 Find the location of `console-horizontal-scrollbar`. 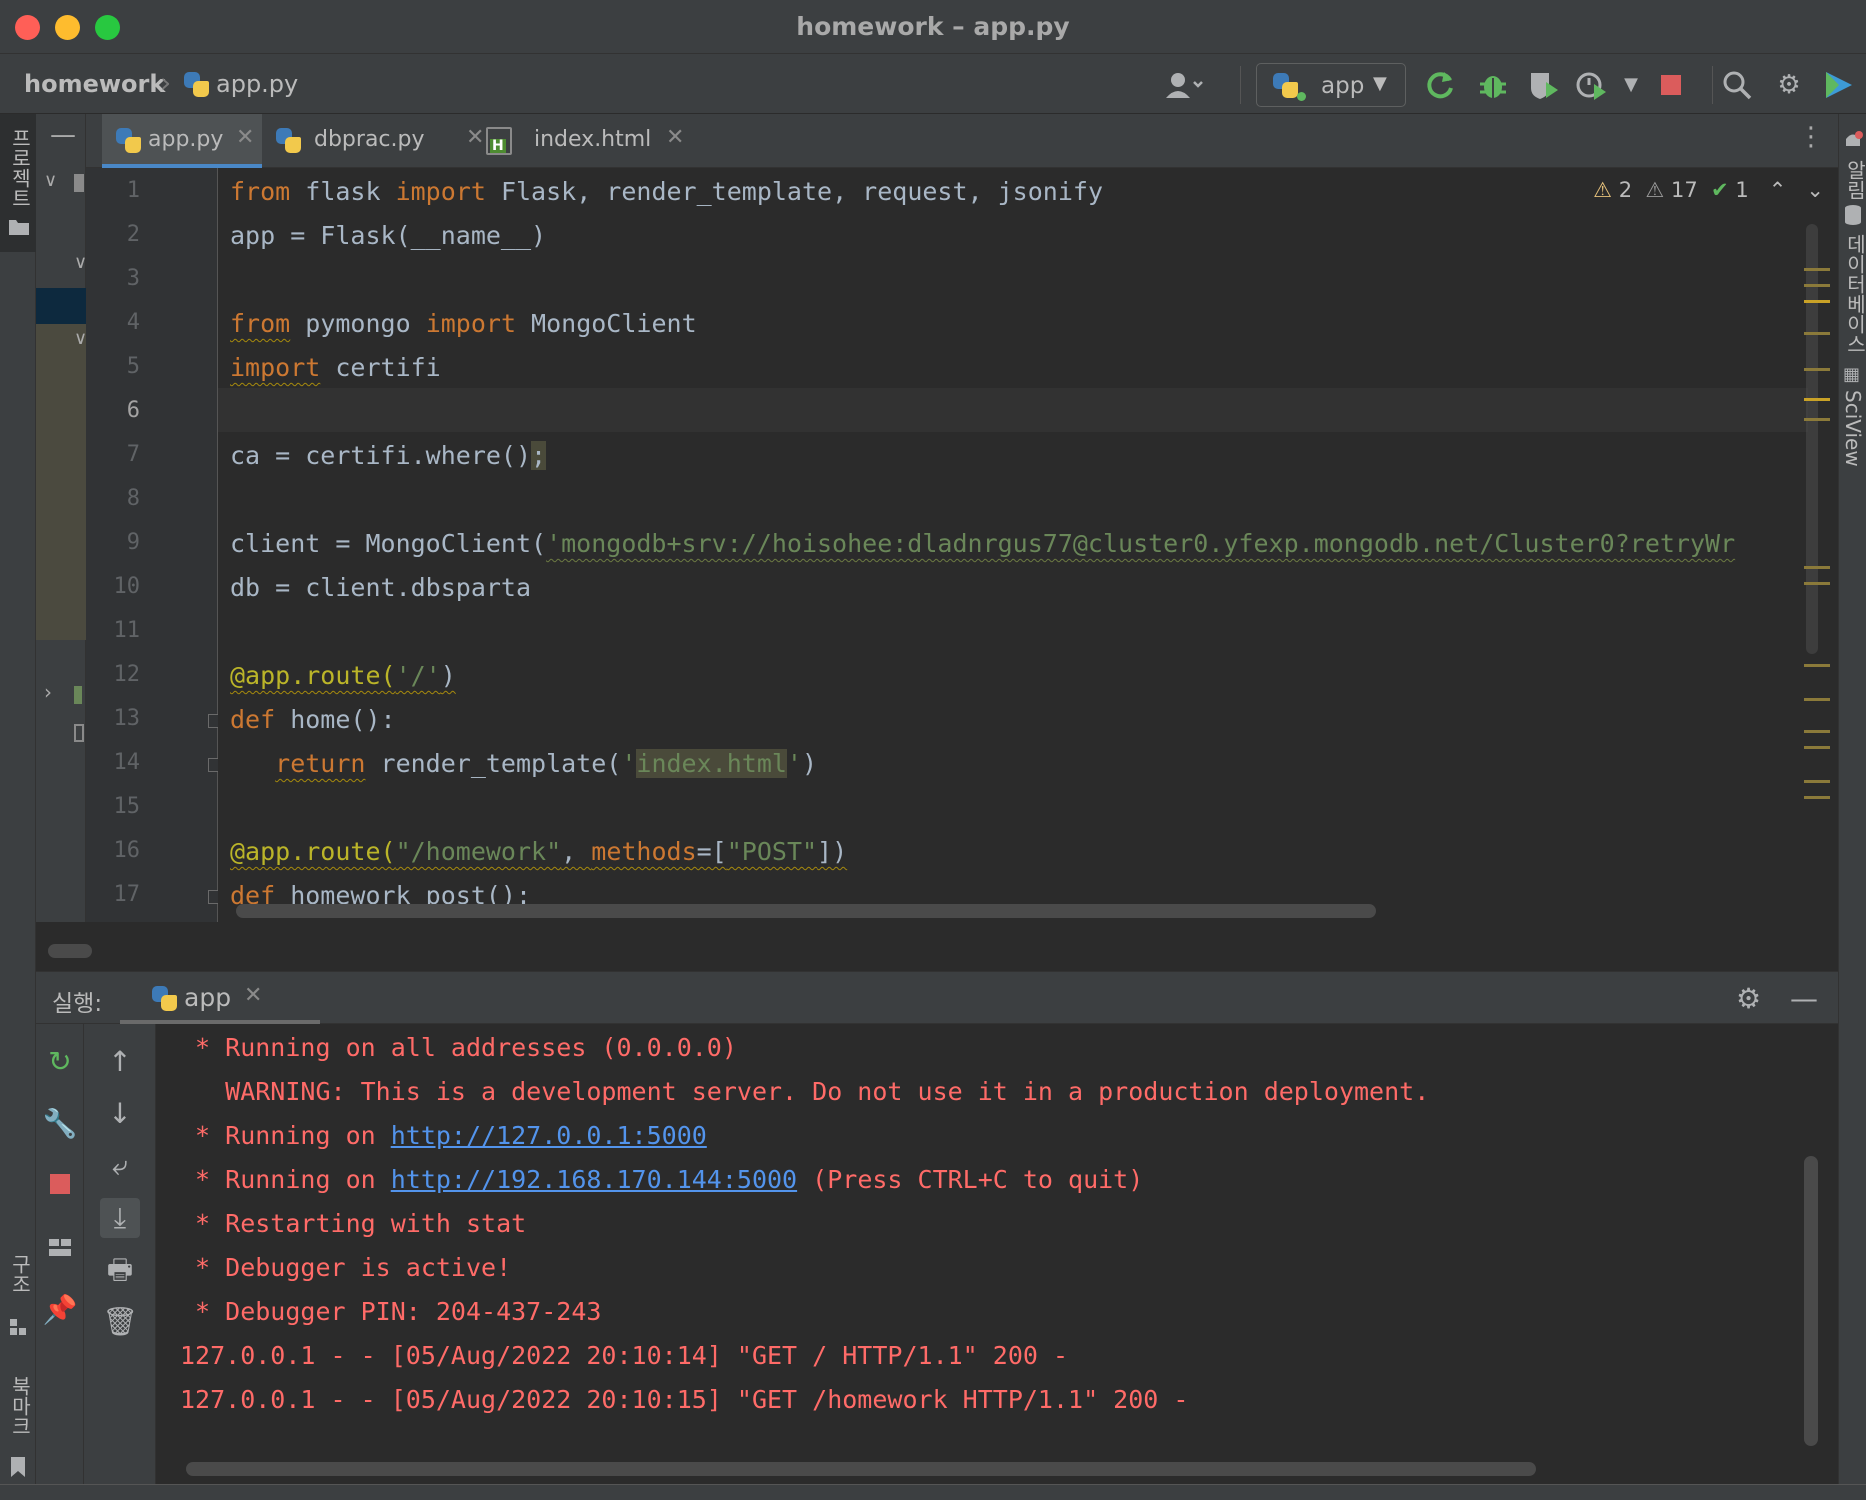

console-horizontal-scrollbar is located at coordinates (861, 1469).